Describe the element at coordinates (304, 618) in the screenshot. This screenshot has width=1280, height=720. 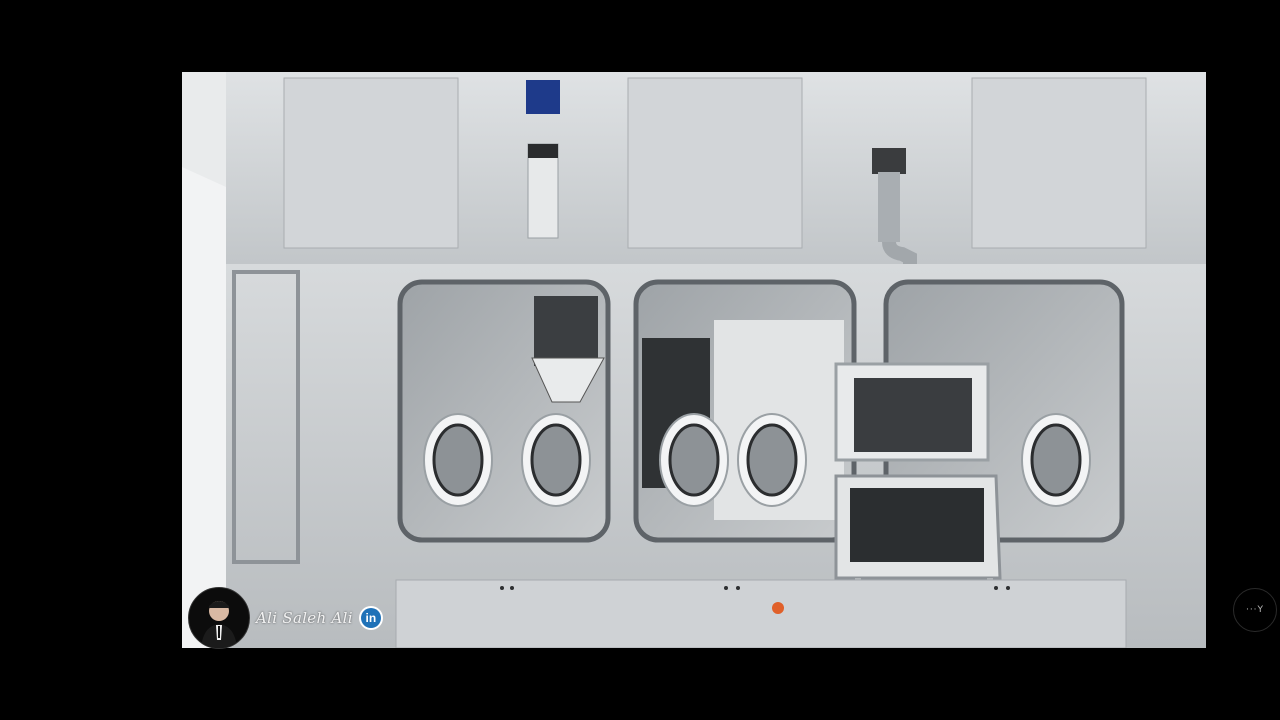
I see `creator-name: Ali Saleh Ali` at that location.